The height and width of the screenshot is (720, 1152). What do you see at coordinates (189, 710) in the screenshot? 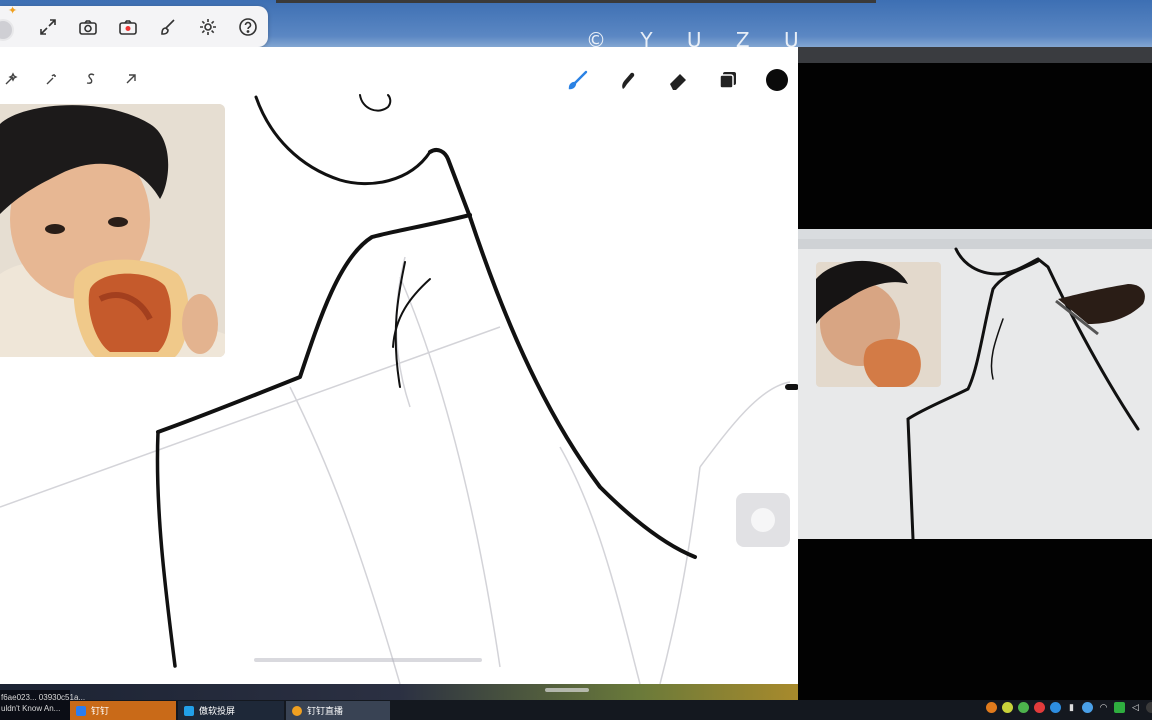
I see `screencast-icon` at bounding box center [189, 710].